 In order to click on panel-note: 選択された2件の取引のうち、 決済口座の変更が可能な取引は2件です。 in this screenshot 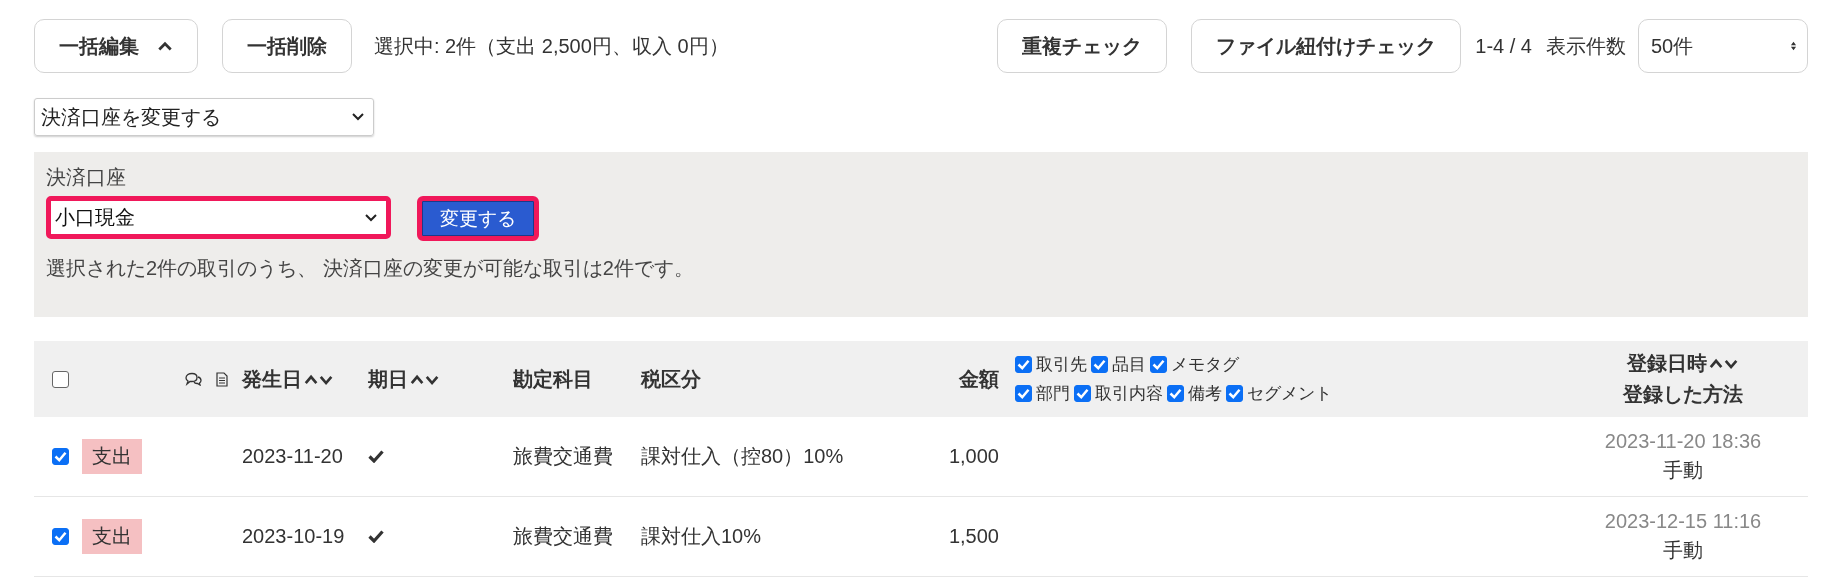, I will do `click(370, 268)`.